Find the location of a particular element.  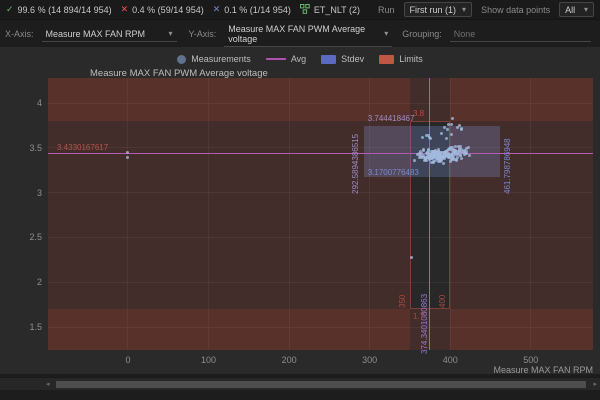

stdev-box-icon is located at coordinates (329, 59).